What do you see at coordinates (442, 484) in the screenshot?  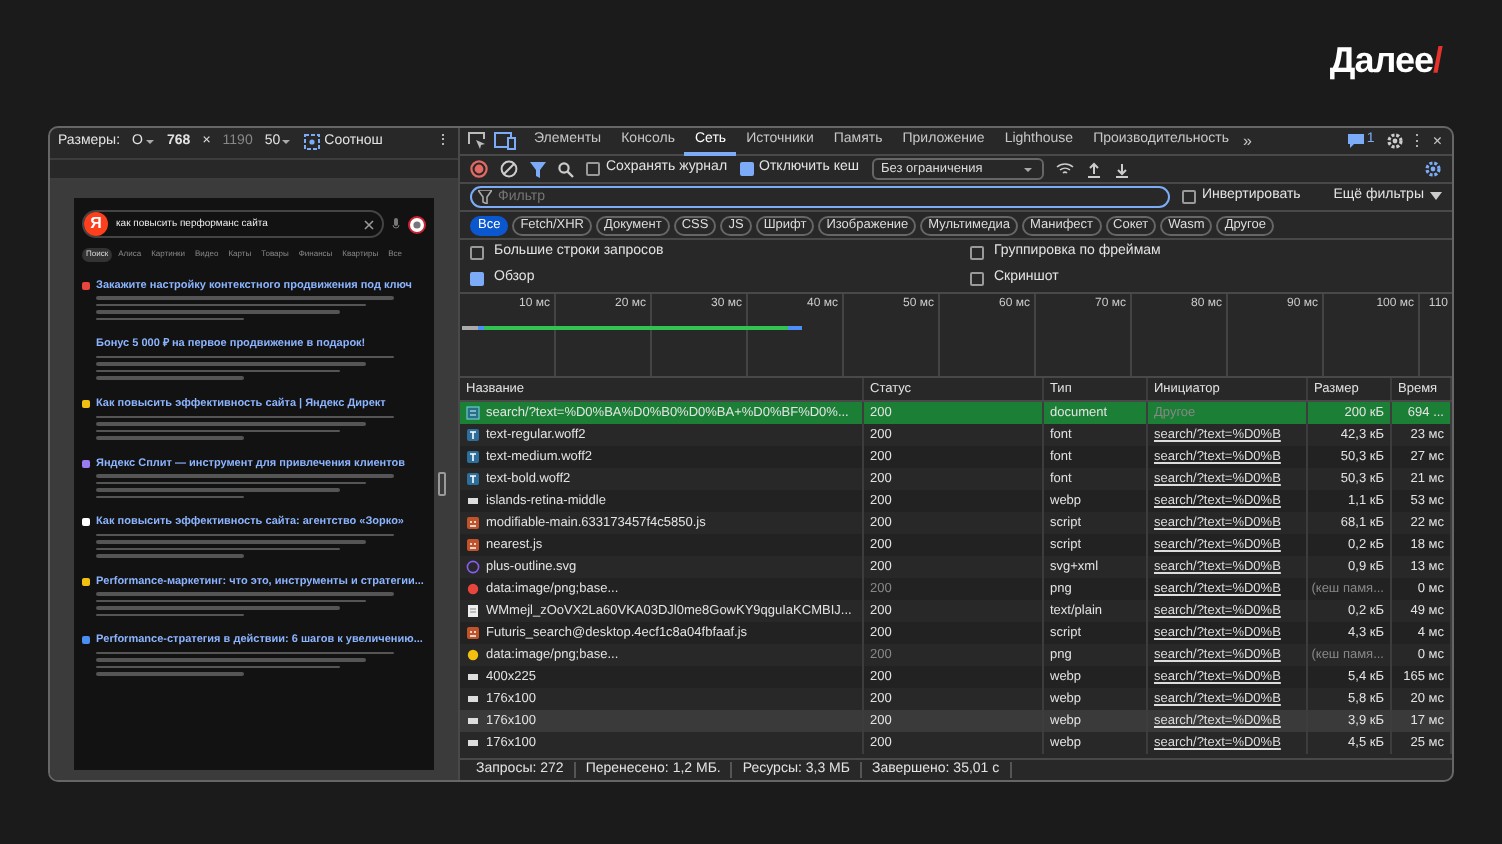 I see `resize-handle` at bounding box center [442, 484].